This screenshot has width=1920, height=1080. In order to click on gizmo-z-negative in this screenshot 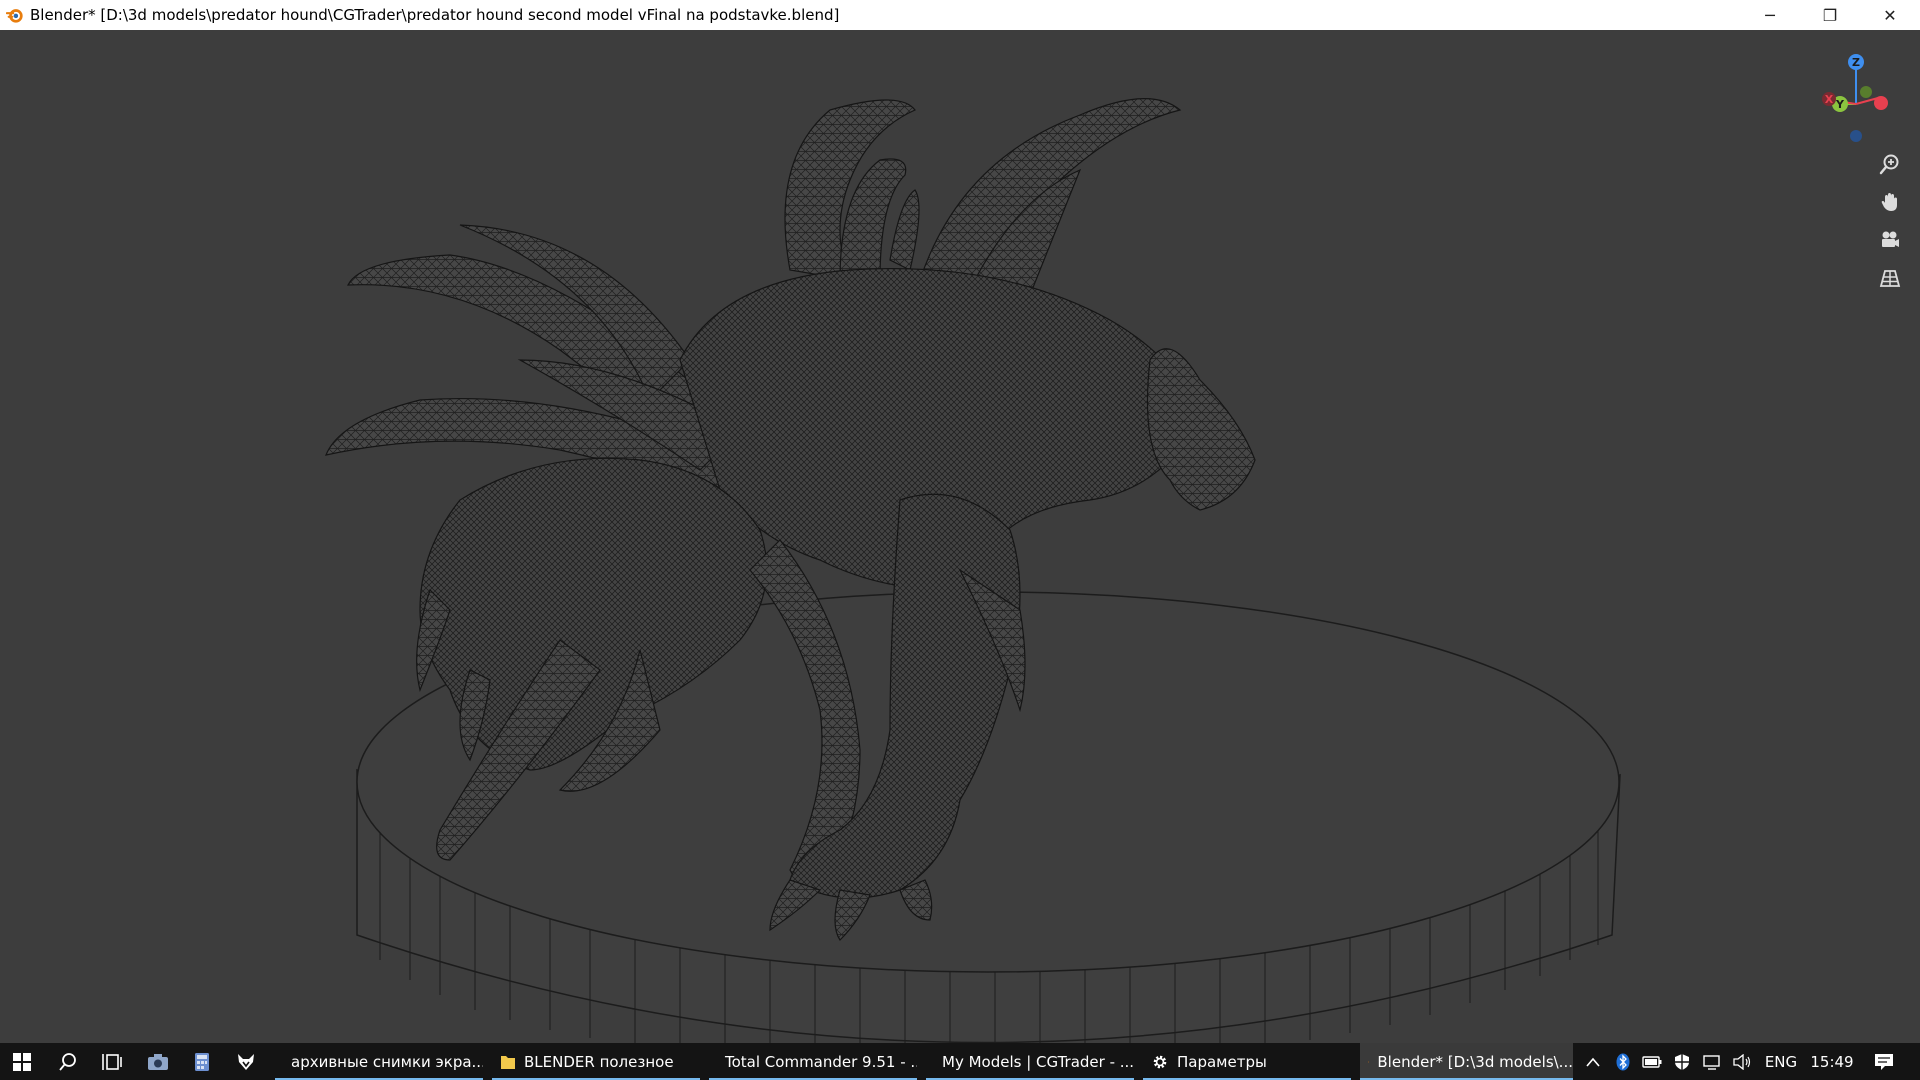, I will do `click(1856, 136)`.